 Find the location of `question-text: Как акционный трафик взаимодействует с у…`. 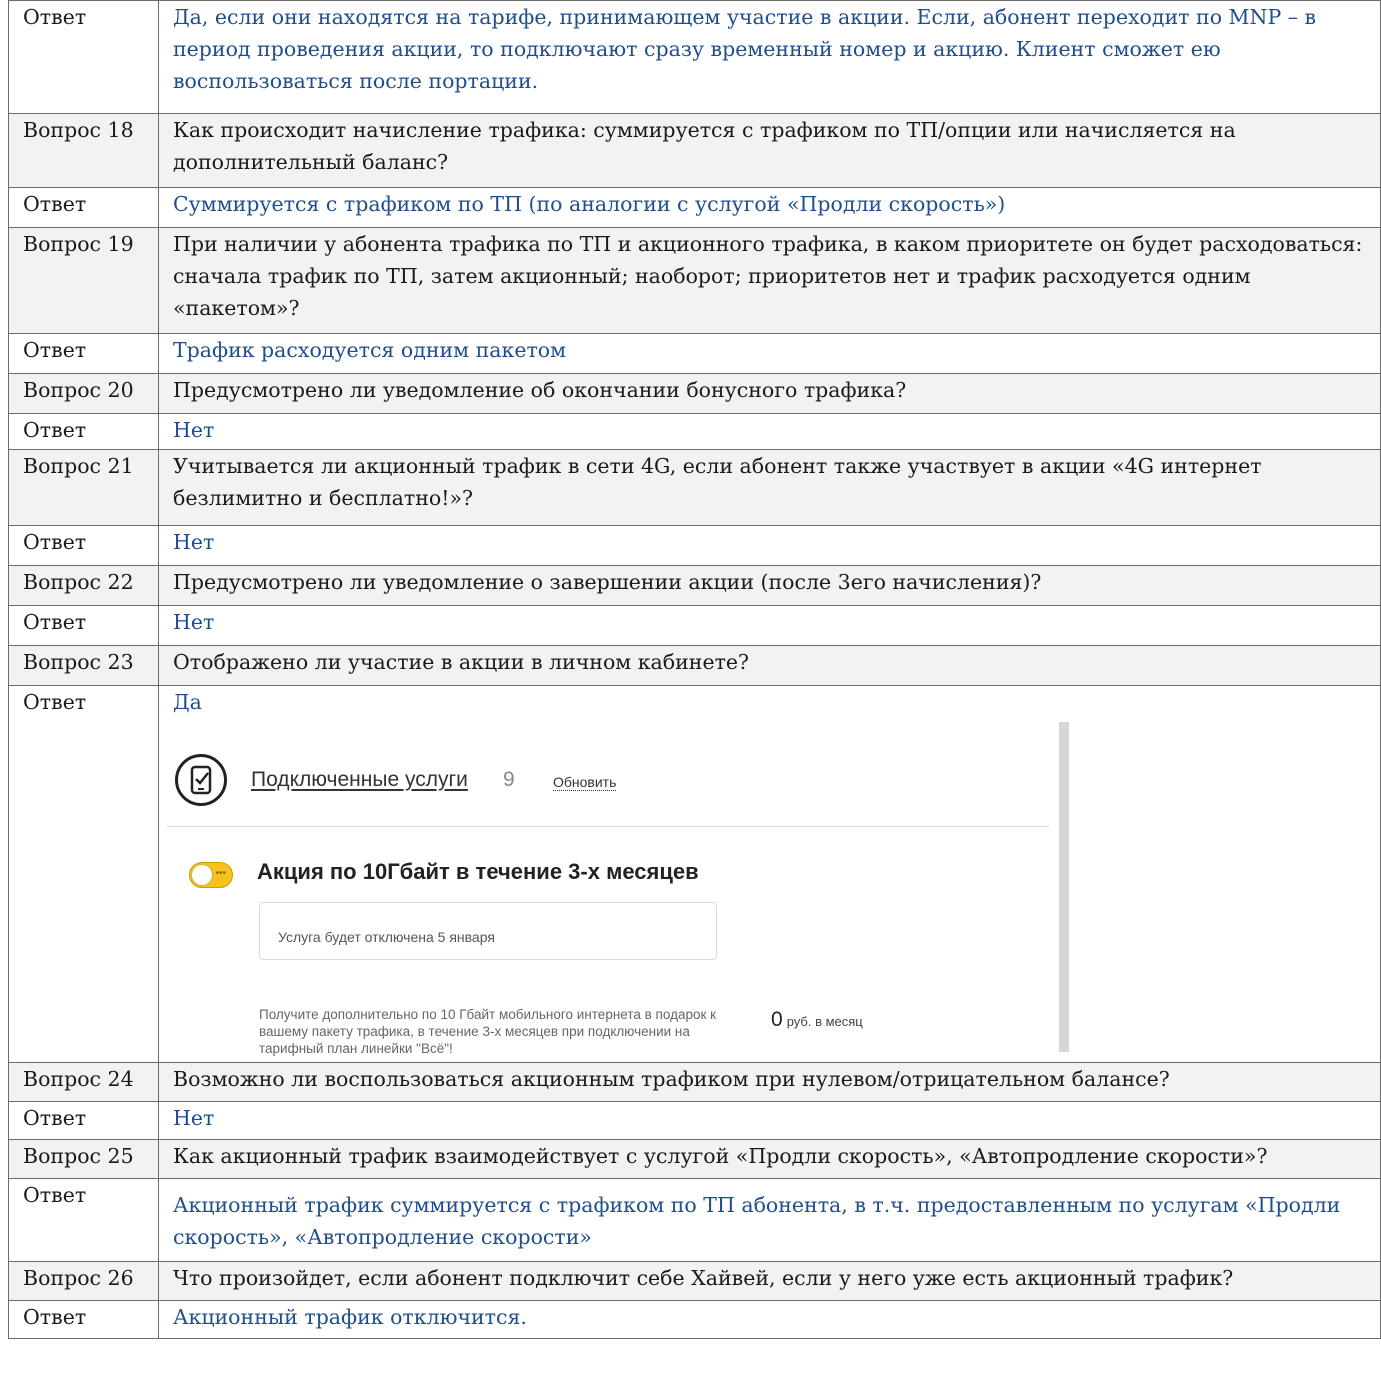

question-text: Как акционный трафик взаимодействует с у… is located at coordinates (769, 1159).